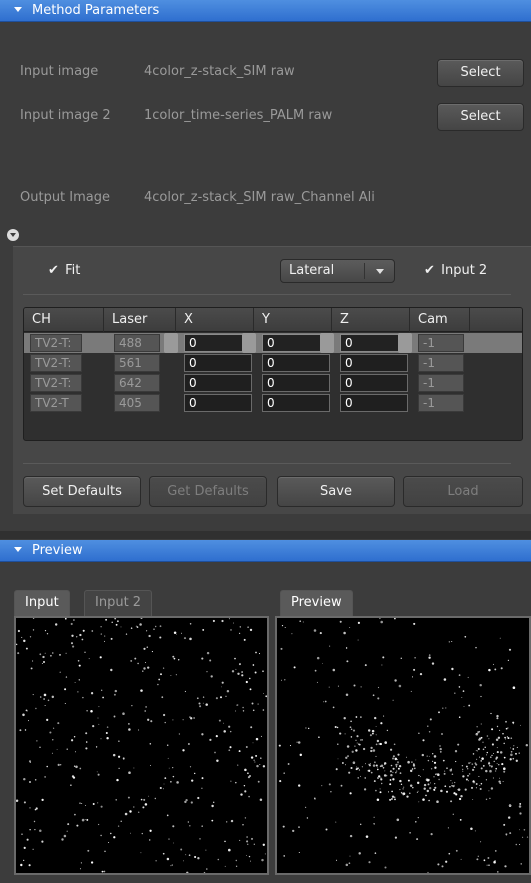 The width and height of the screenshot is (531, 883). Describe the element at coordinates (215, 320) in the screenshot. I see `column-header-x: X` at that location.